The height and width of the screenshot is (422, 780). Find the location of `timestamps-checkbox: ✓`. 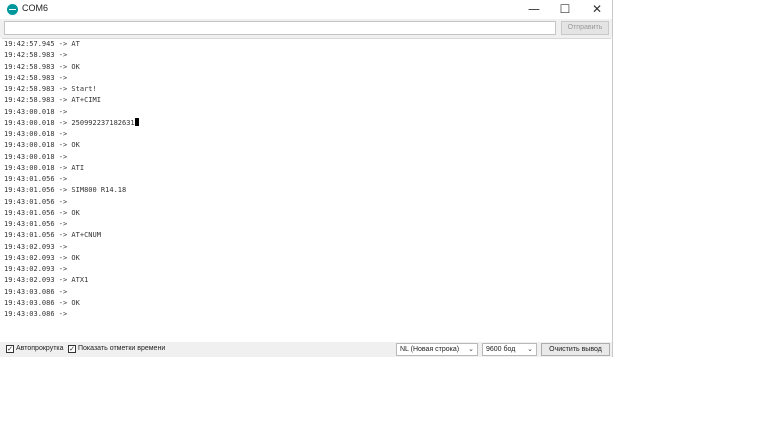

timestamps-checkbox: ✓ is located at coordinates (72, 349).